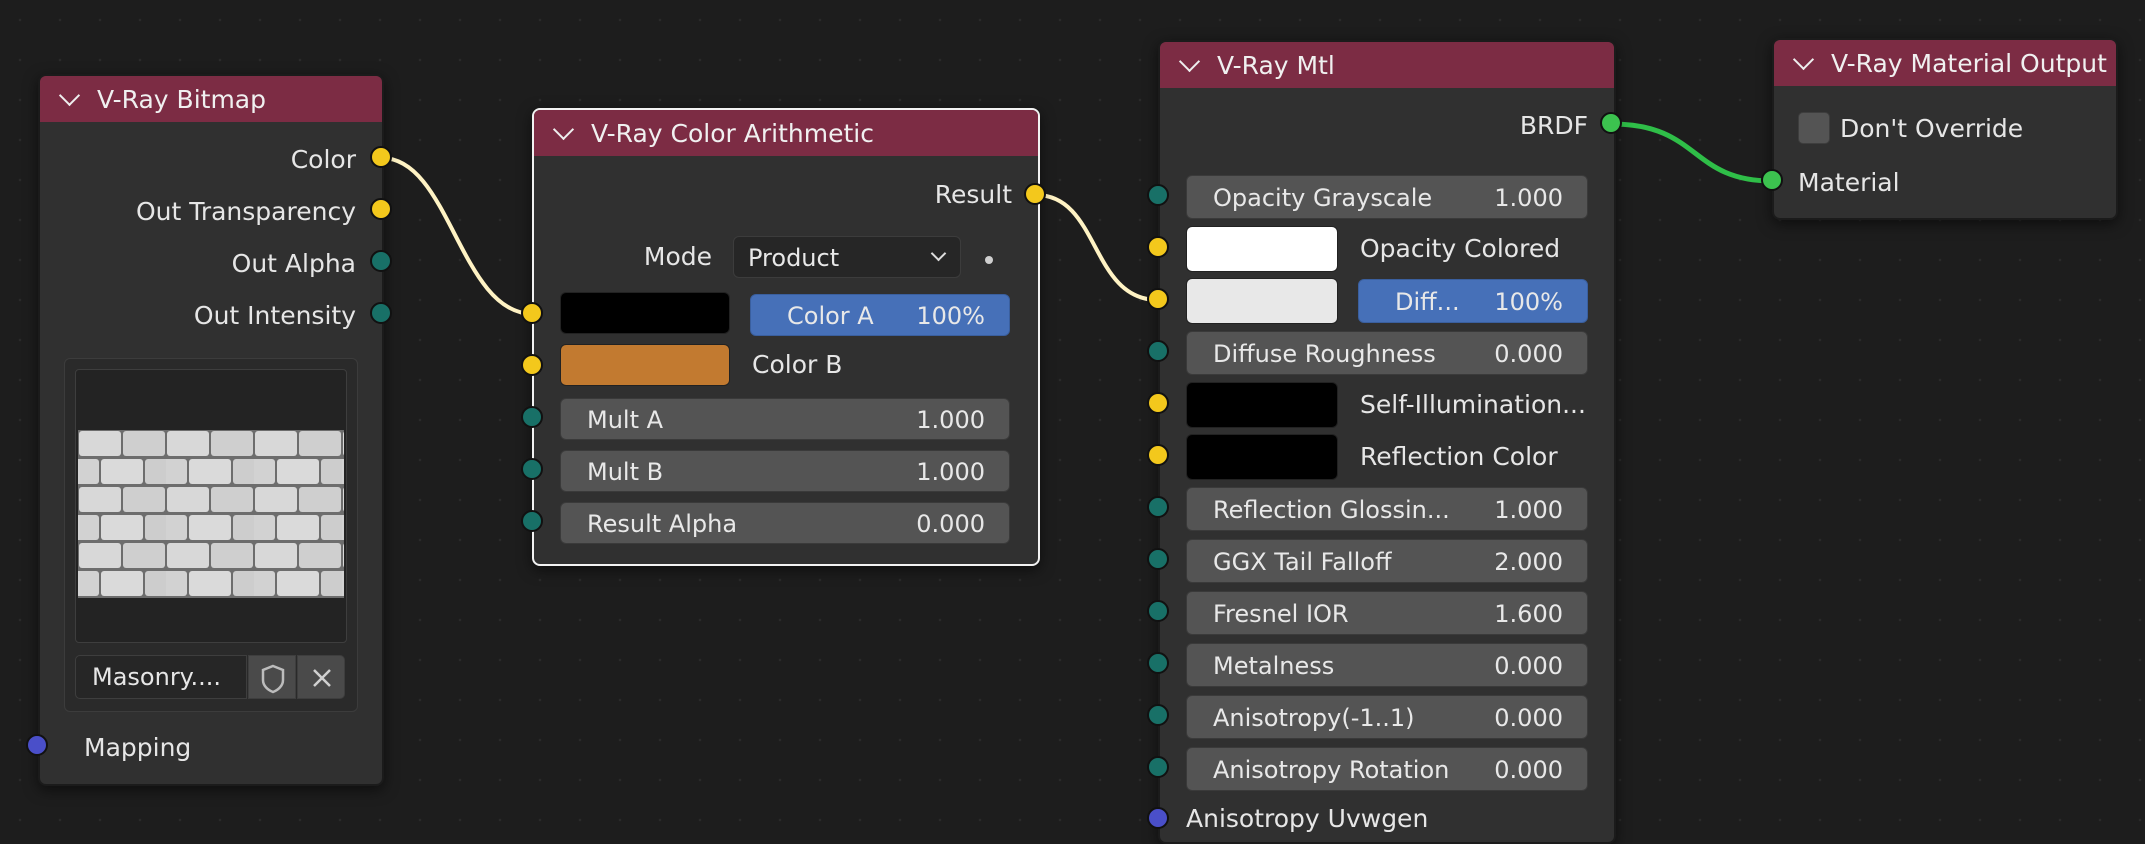  What do you see at coordinates (1387, 509) in the screenshot?
I see `reflection-glossiness-field: Reflection Glossin... 1.000` at bounding box center [1387, 509].